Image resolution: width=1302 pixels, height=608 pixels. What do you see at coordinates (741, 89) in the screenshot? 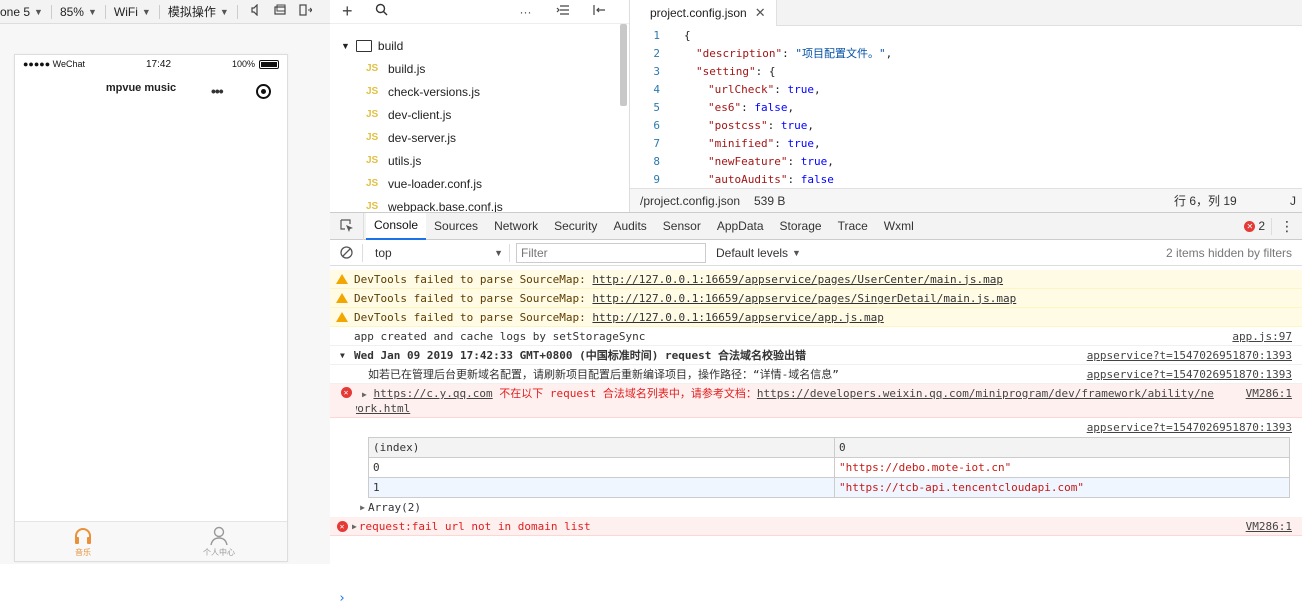
I see `json-key: "urlCheck"` at bounding box center [741, 89].